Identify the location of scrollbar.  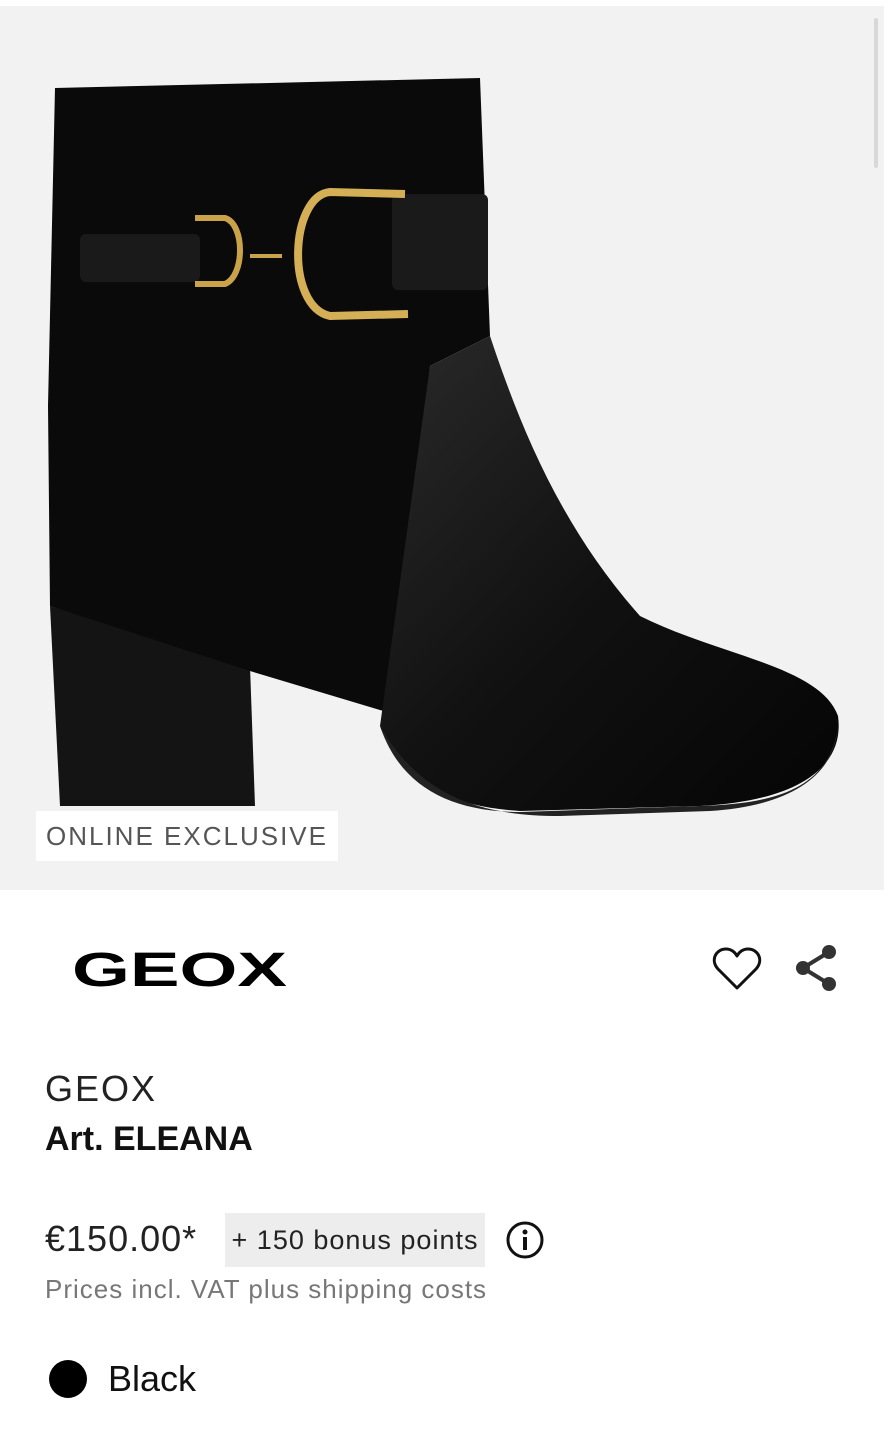
(876, 93).